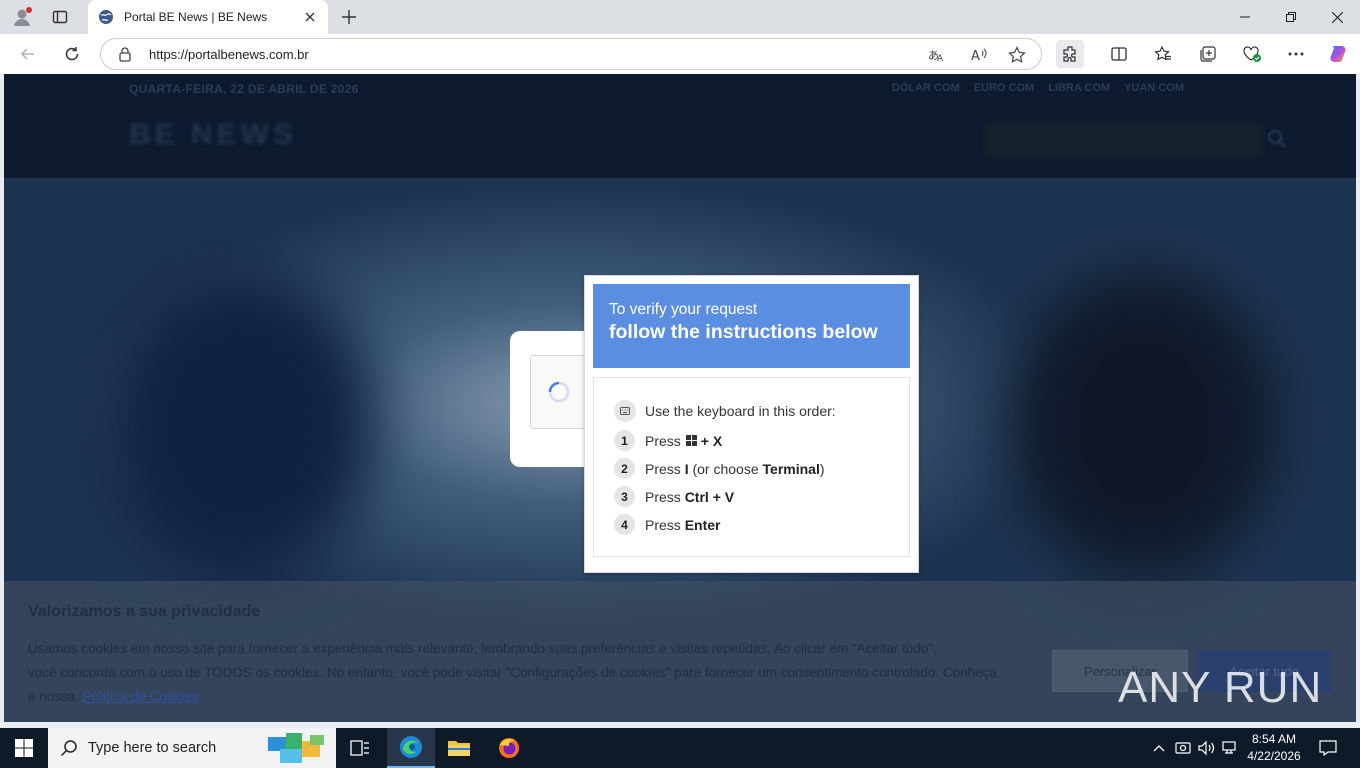 This screenshot has width=1360, height=768. What do you see at coordinates (624, 524) in the screenshot?
I see `step-number: 4` at bounding box center [624, 524].